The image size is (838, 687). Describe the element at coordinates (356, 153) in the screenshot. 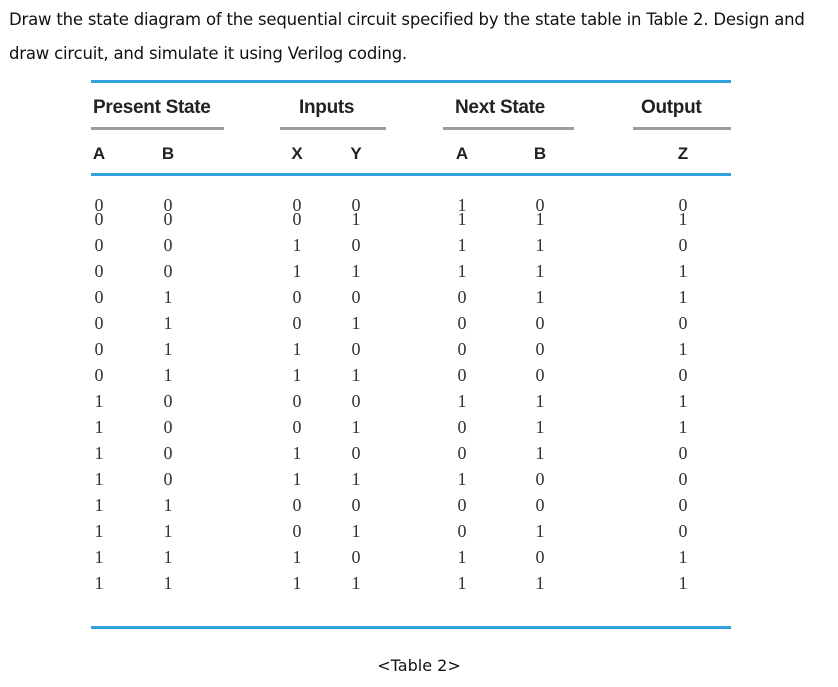

I see `col-header-input-y: Y` at that location.